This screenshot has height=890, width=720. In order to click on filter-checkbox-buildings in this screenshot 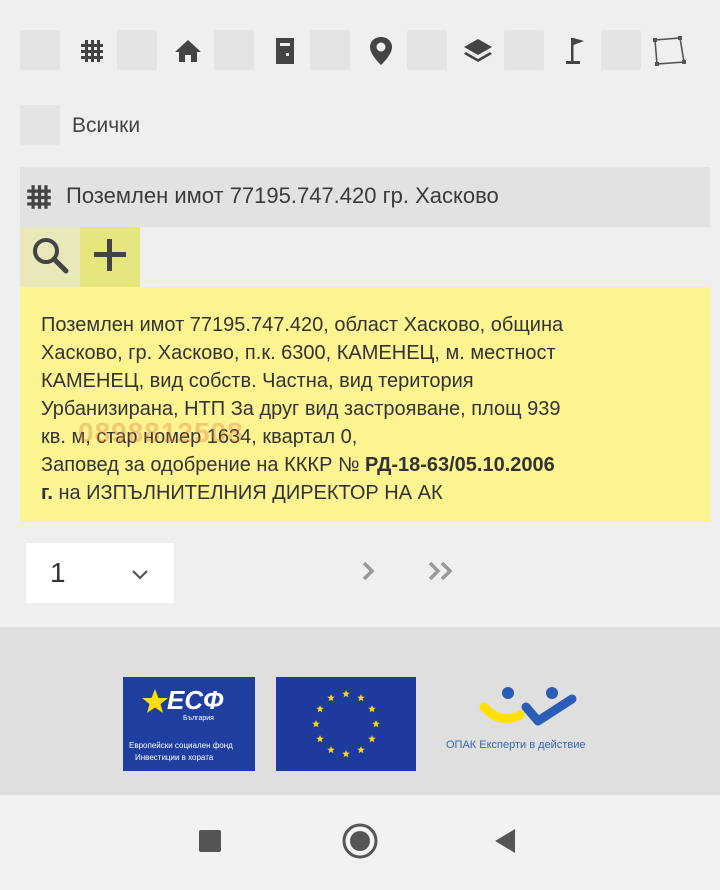, I will do `click(137, 50)`.